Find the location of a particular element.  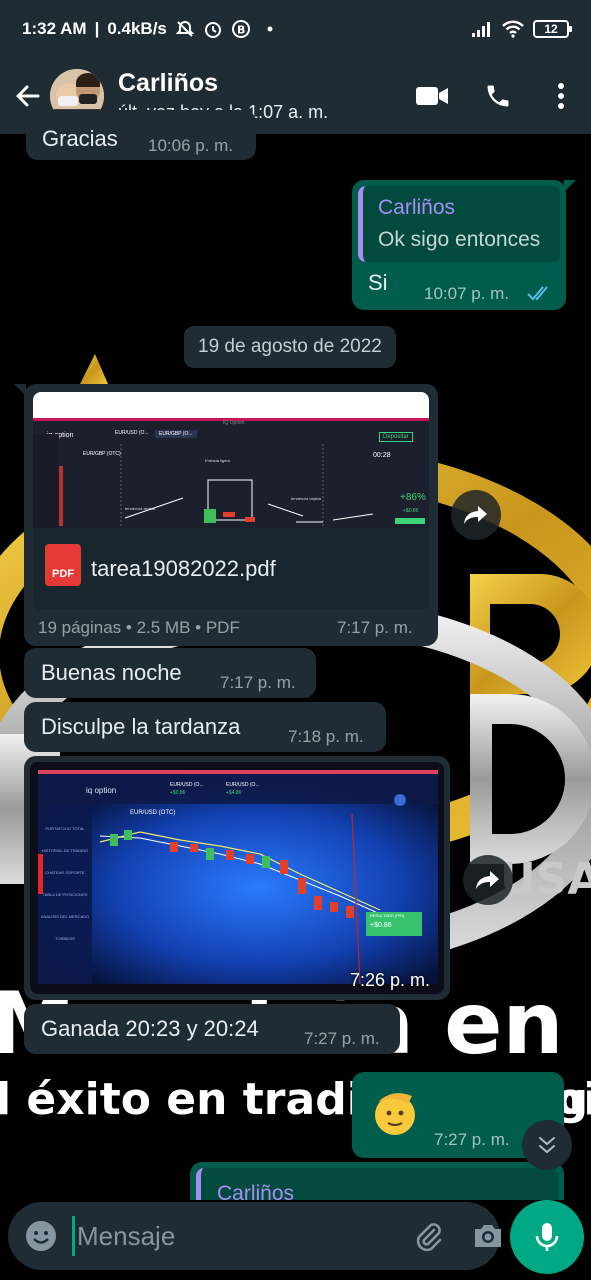

message-incoming: Disculpe la tardanza 7:18 p. m. is located at coordinates (205, 727).